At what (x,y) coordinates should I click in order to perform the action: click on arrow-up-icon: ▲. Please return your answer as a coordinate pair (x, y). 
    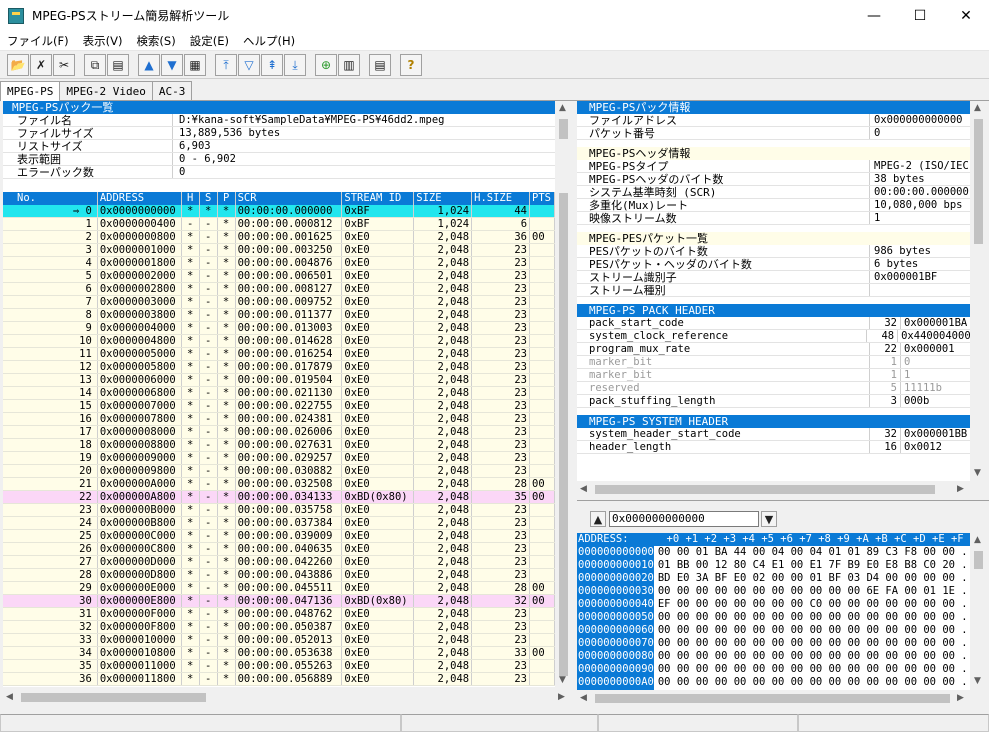
    Looking at the image, I should click on (149, 65).